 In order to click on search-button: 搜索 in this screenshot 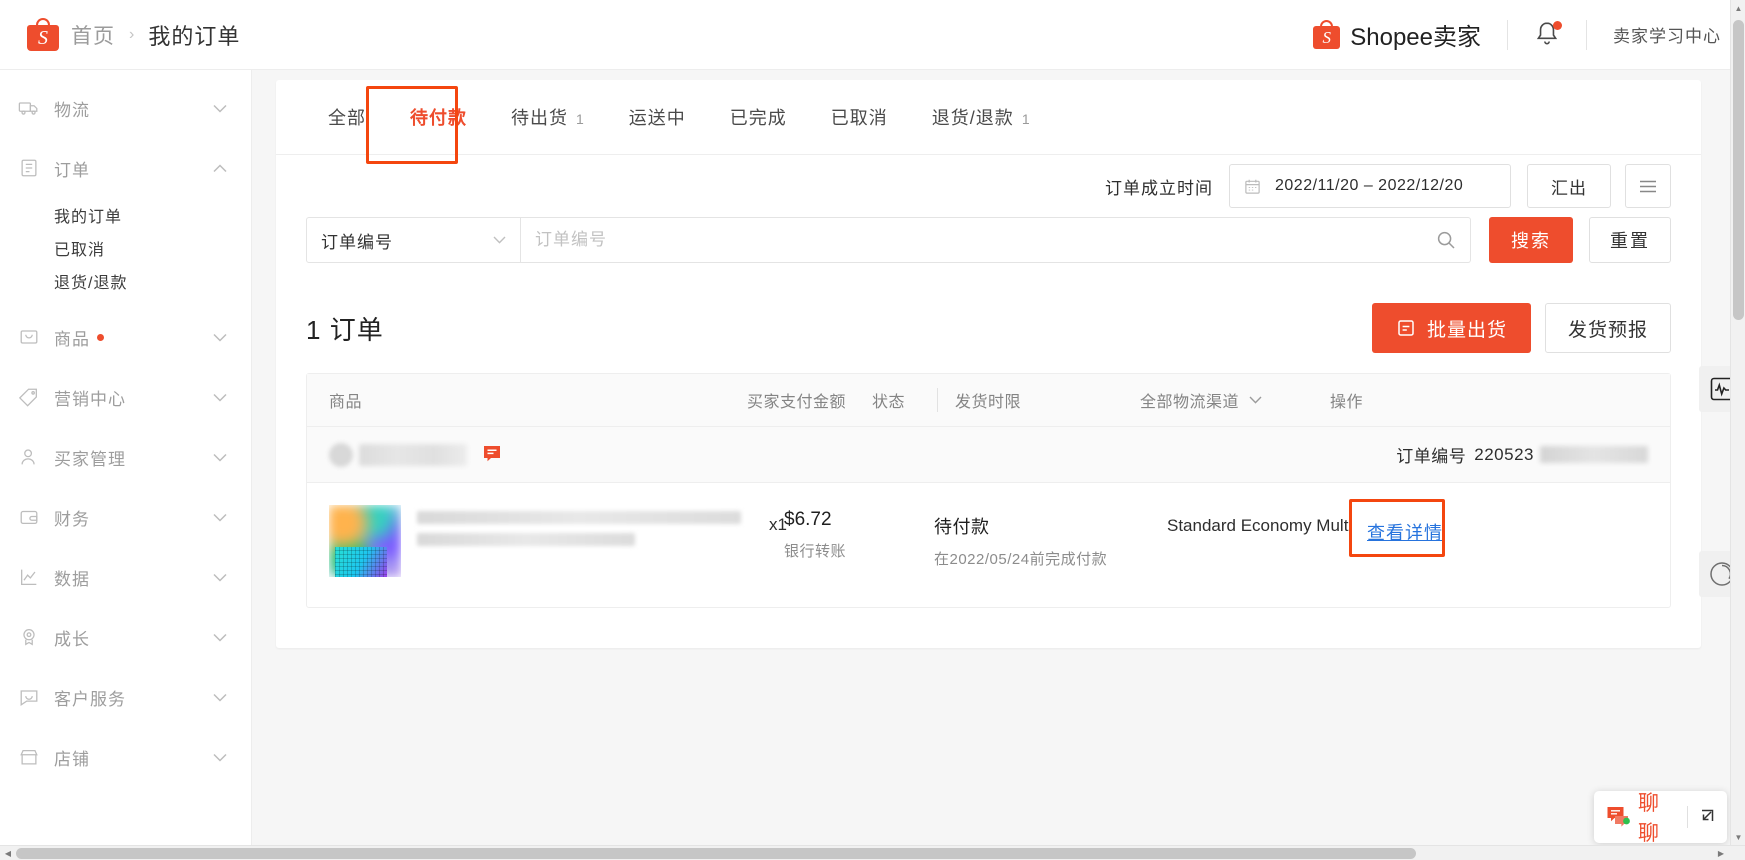, I will do `click(1531, 240)`.